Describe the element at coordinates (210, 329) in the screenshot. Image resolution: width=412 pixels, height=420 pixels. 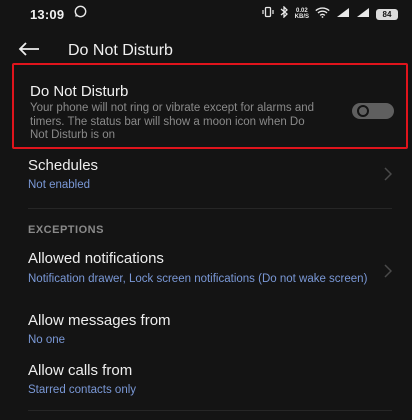
I see `allow-messages-row: Allow messages from No one` at that location.